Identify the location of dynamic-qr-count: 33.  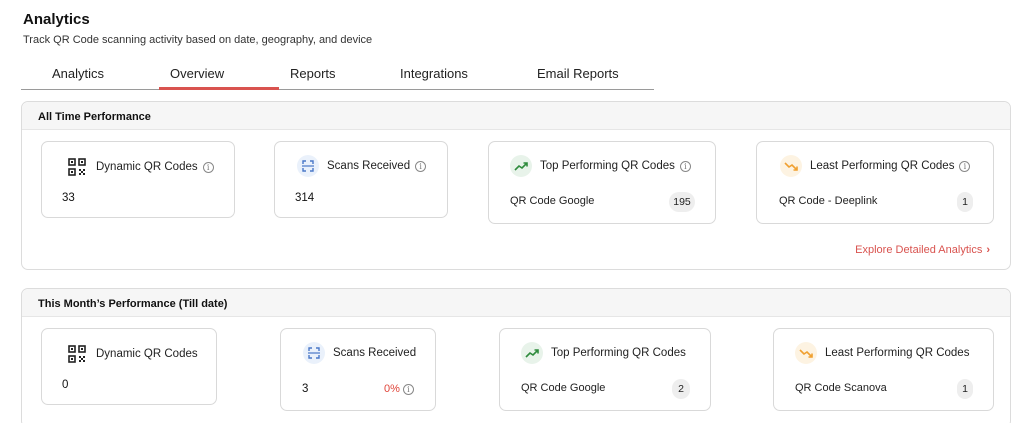
(68, 198).